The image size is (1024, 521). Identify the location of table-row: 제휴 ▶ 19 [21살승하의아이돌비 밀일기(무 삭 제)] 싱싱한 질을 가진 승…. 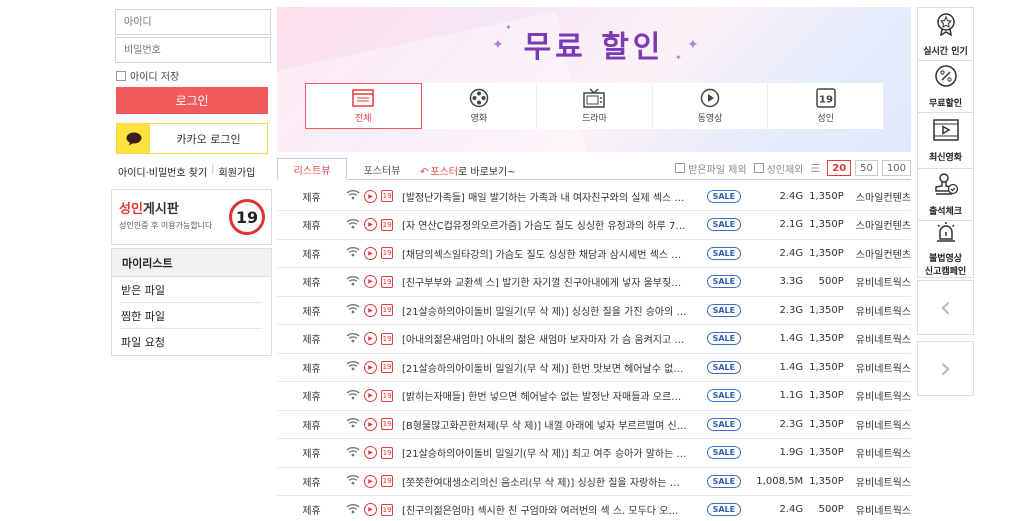
(594, 310).